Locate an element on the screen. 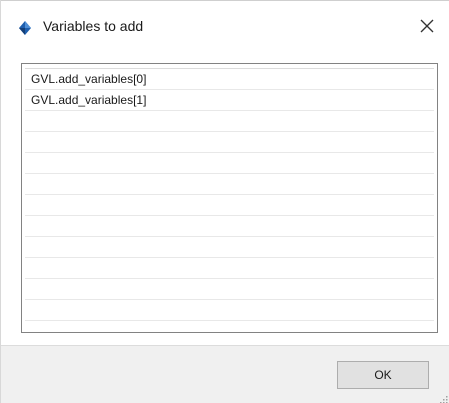 The width and height of the screenshot is (449, 403). close-button is located at coordinates (427, 28).